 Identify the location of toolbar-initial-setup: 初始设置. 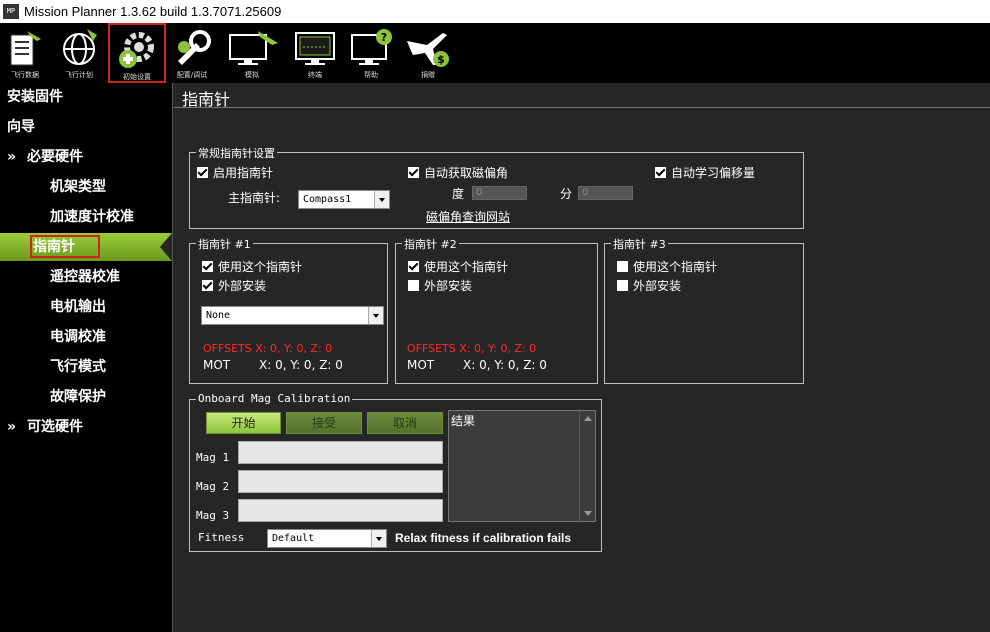
(137, 53).